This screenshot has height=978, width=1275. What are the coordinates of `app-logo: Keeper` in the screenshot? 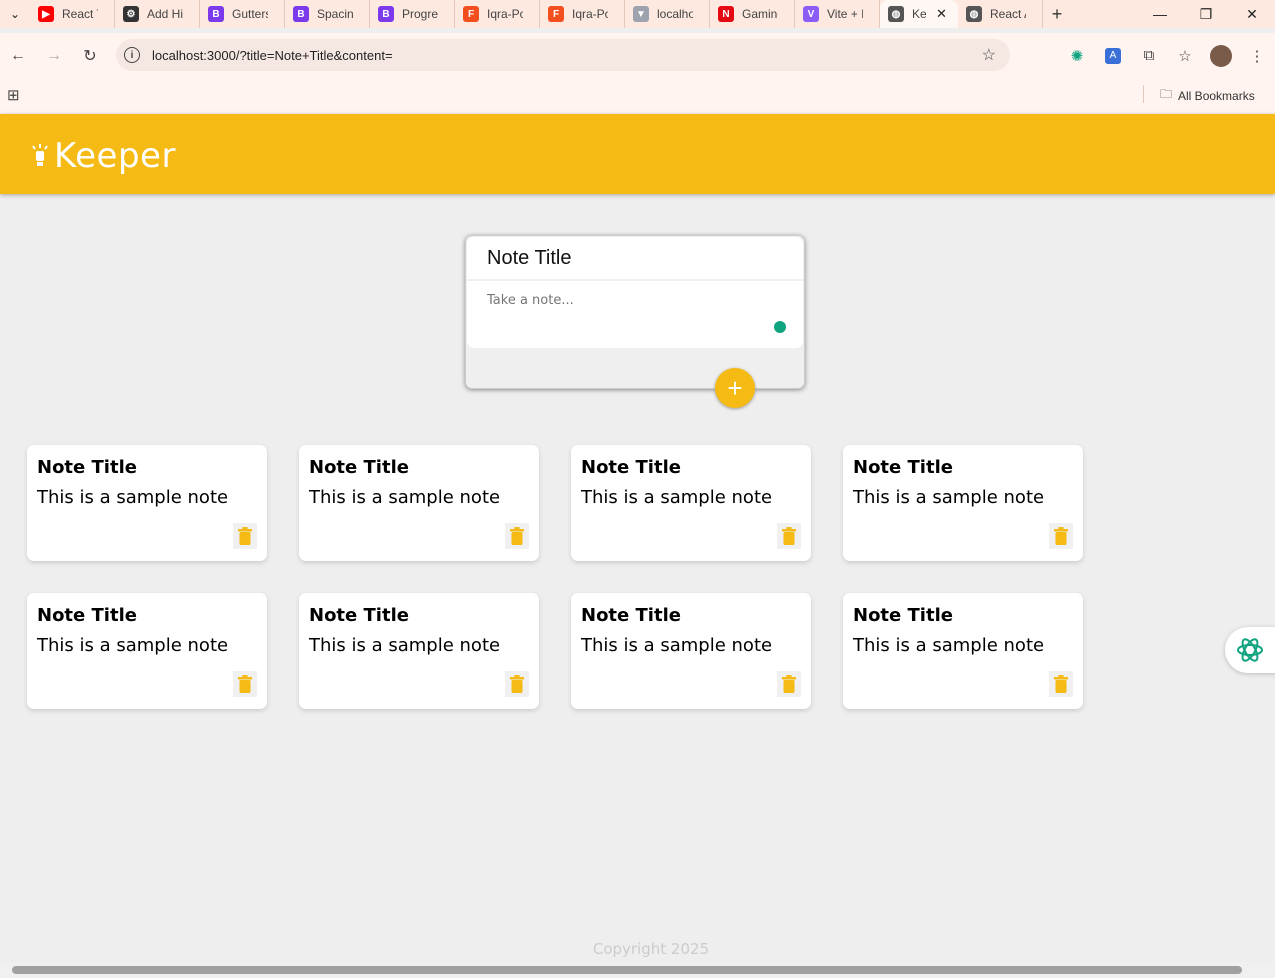 It's located at (103, 156).